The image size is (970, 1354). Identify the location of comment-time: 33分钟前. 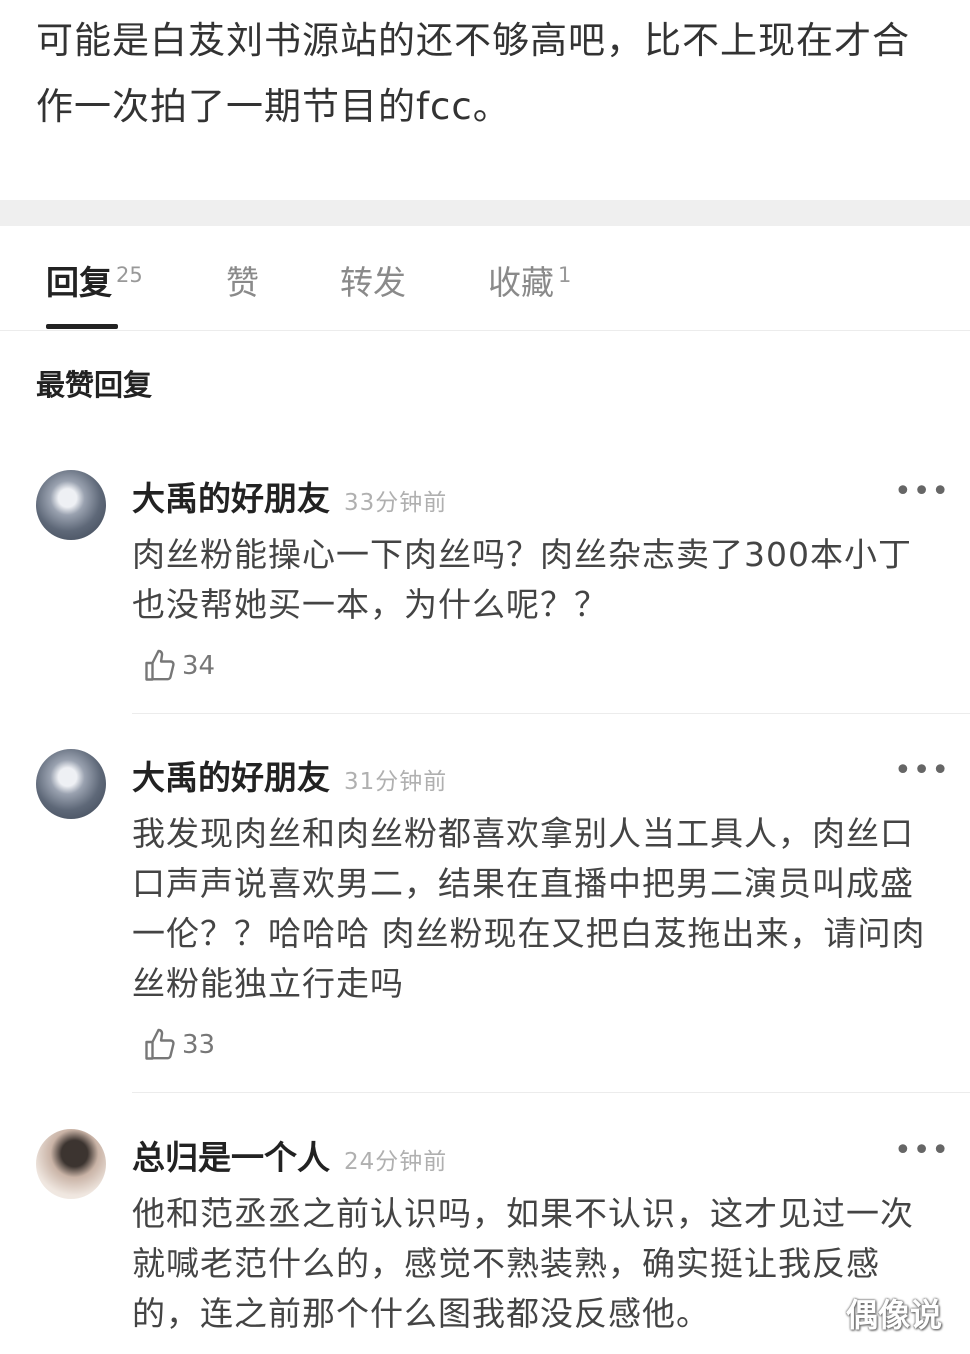
(396, 503).